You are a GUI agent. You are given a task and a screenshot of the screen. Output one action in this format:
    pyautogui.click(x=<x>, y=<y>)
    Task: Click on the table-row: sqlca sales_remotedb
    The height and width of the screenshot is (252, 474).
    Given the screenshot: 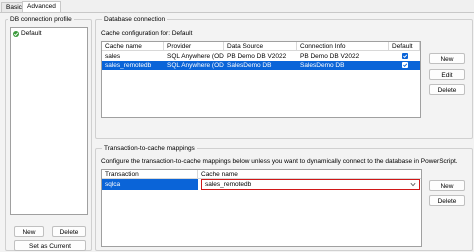 What is the action you would take?
    pyautogui.click(x=261, y=184)
    